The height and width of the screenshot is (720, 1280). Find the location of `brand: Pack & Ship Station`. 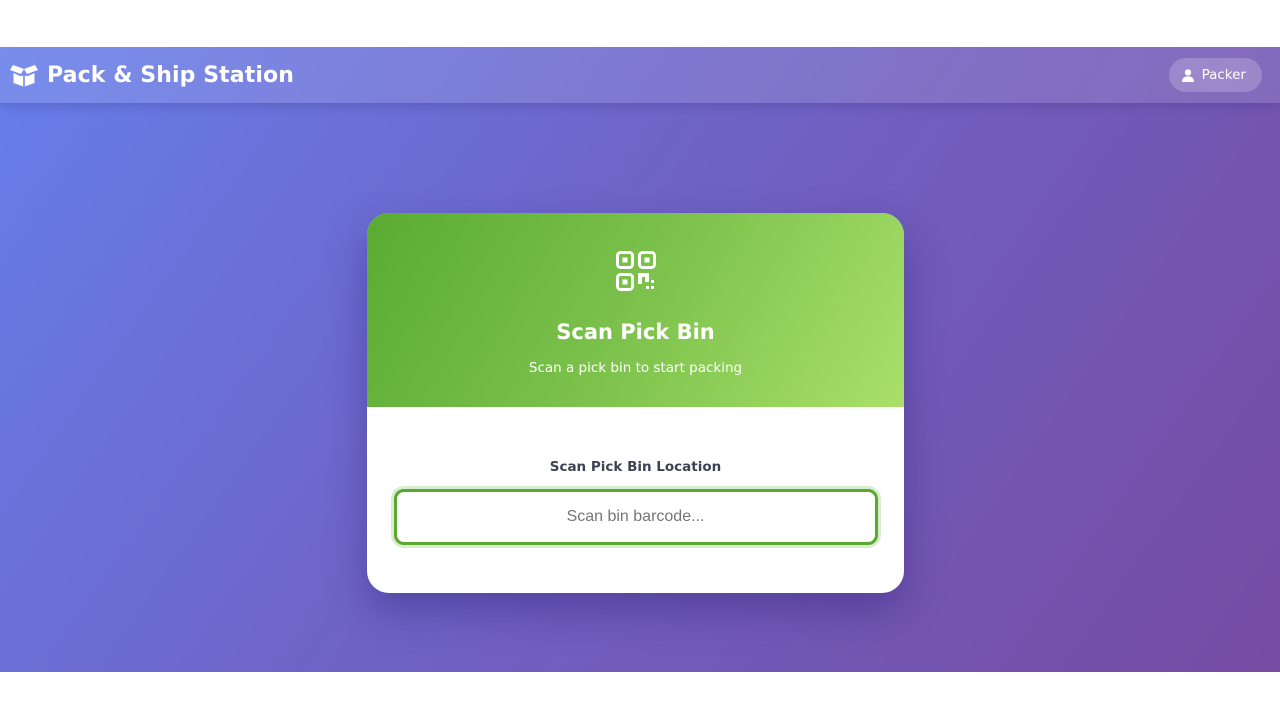

brand: Pack & Ship Station is located at coordinates (152, 75).